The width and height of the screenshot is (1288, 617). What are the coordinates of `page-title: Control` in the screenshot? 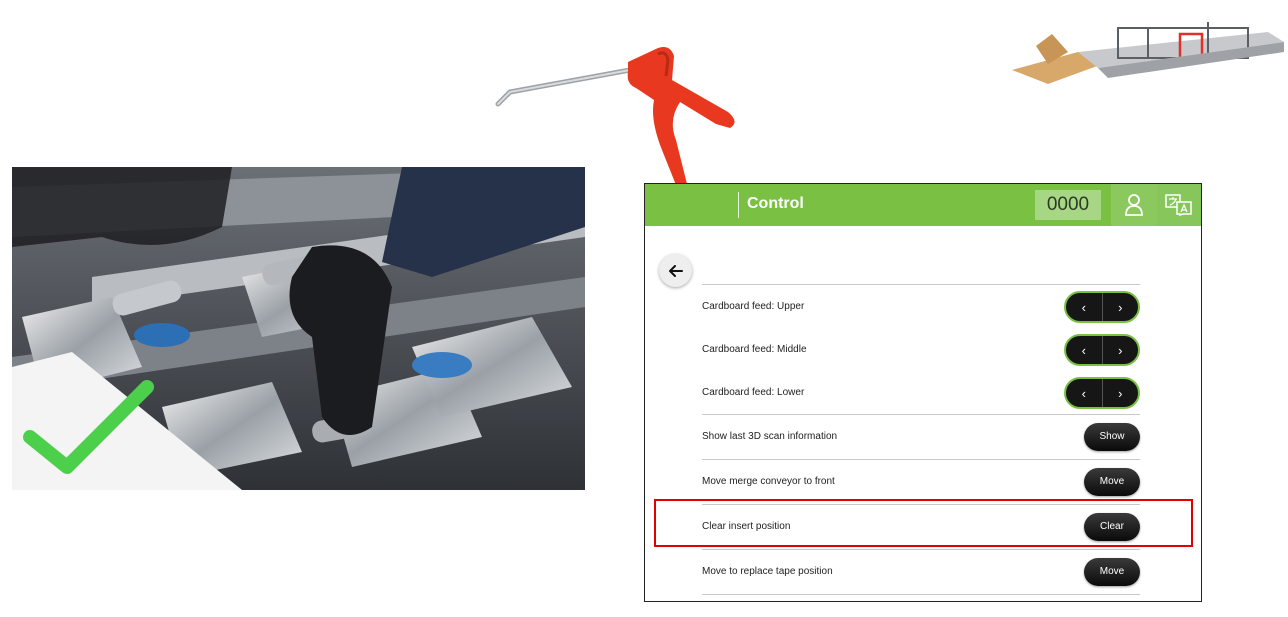 It's located at (775, 203).